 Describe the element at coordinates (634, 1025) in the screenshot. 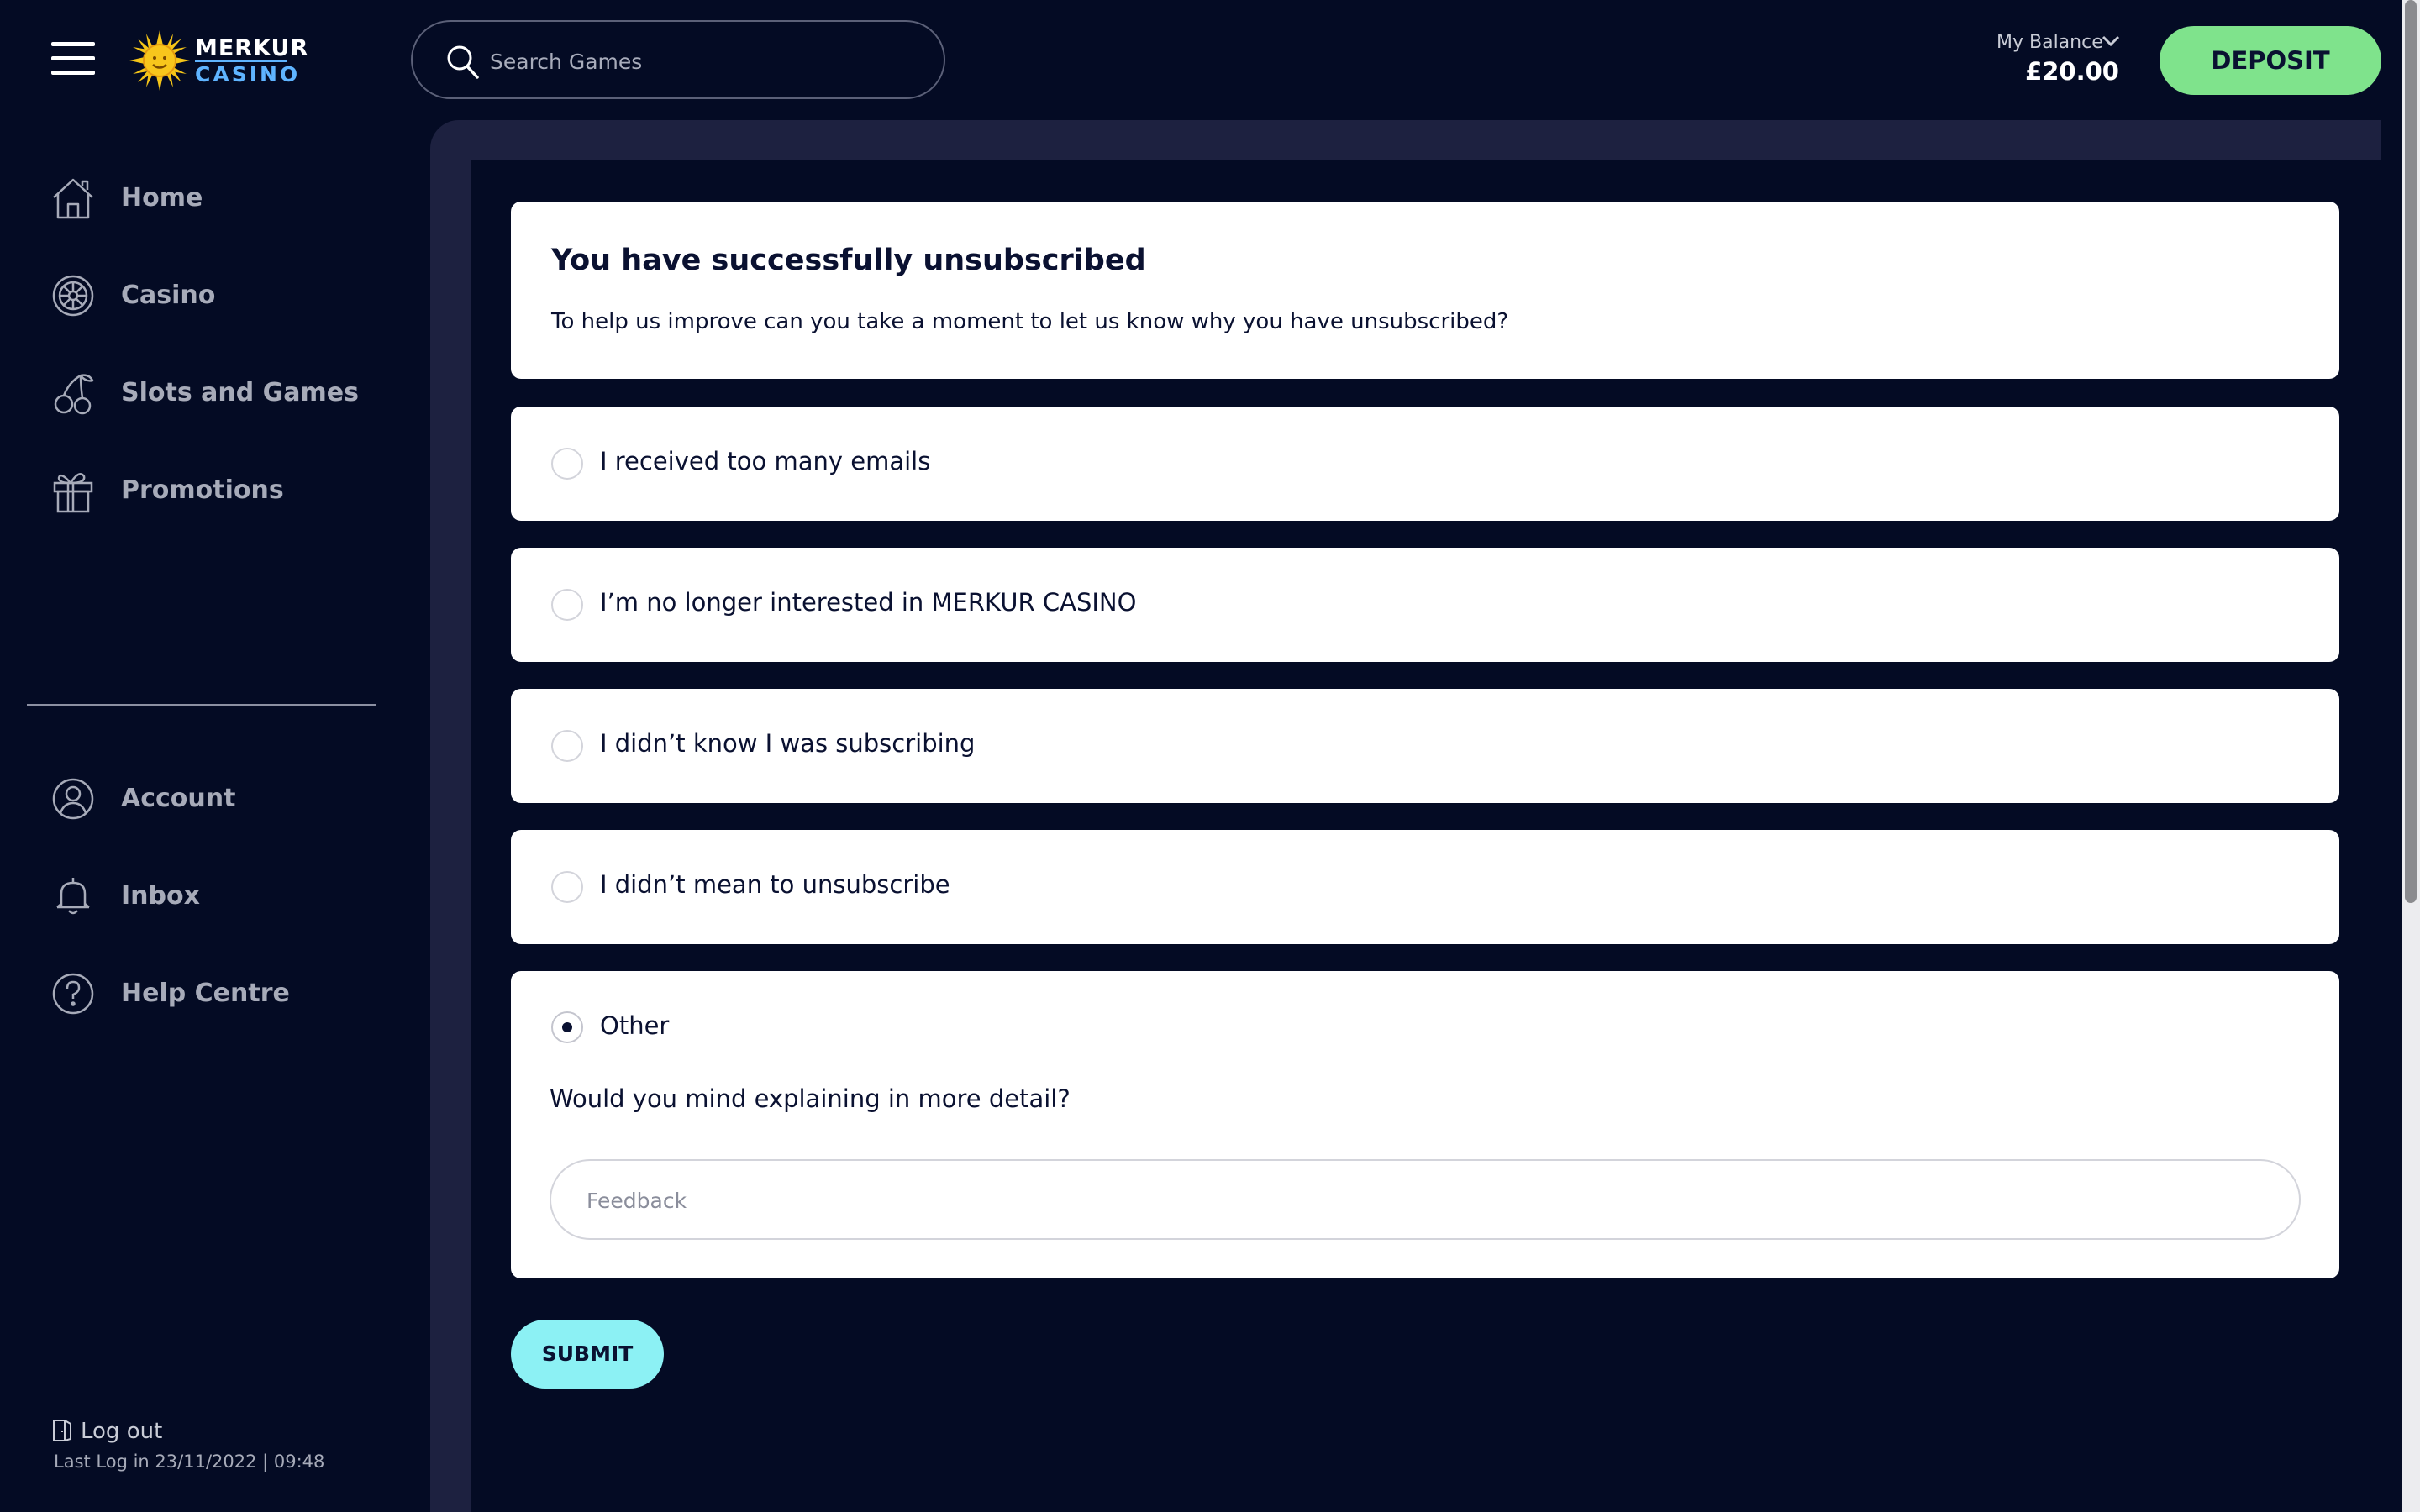

I see `option-label: Other` at that location.